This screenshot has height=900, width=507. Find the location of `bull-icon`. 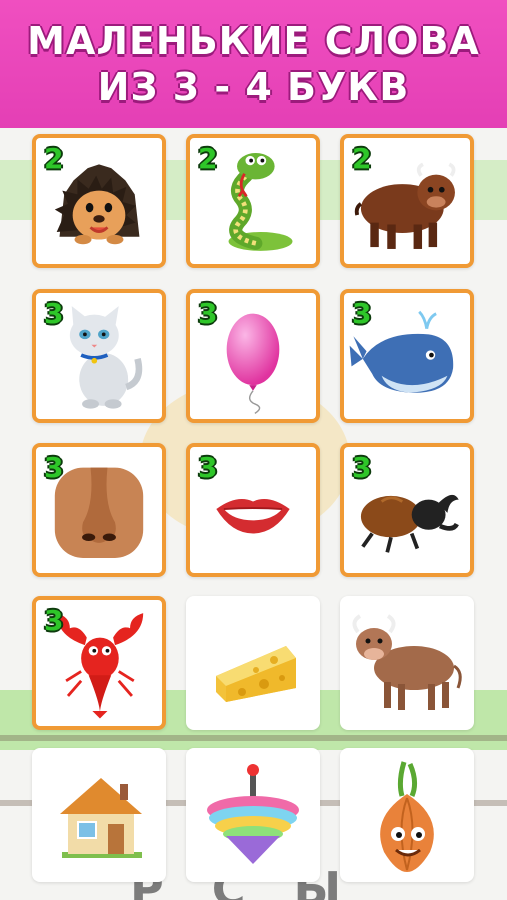

bull-icon is located at coordinates (407, 662).